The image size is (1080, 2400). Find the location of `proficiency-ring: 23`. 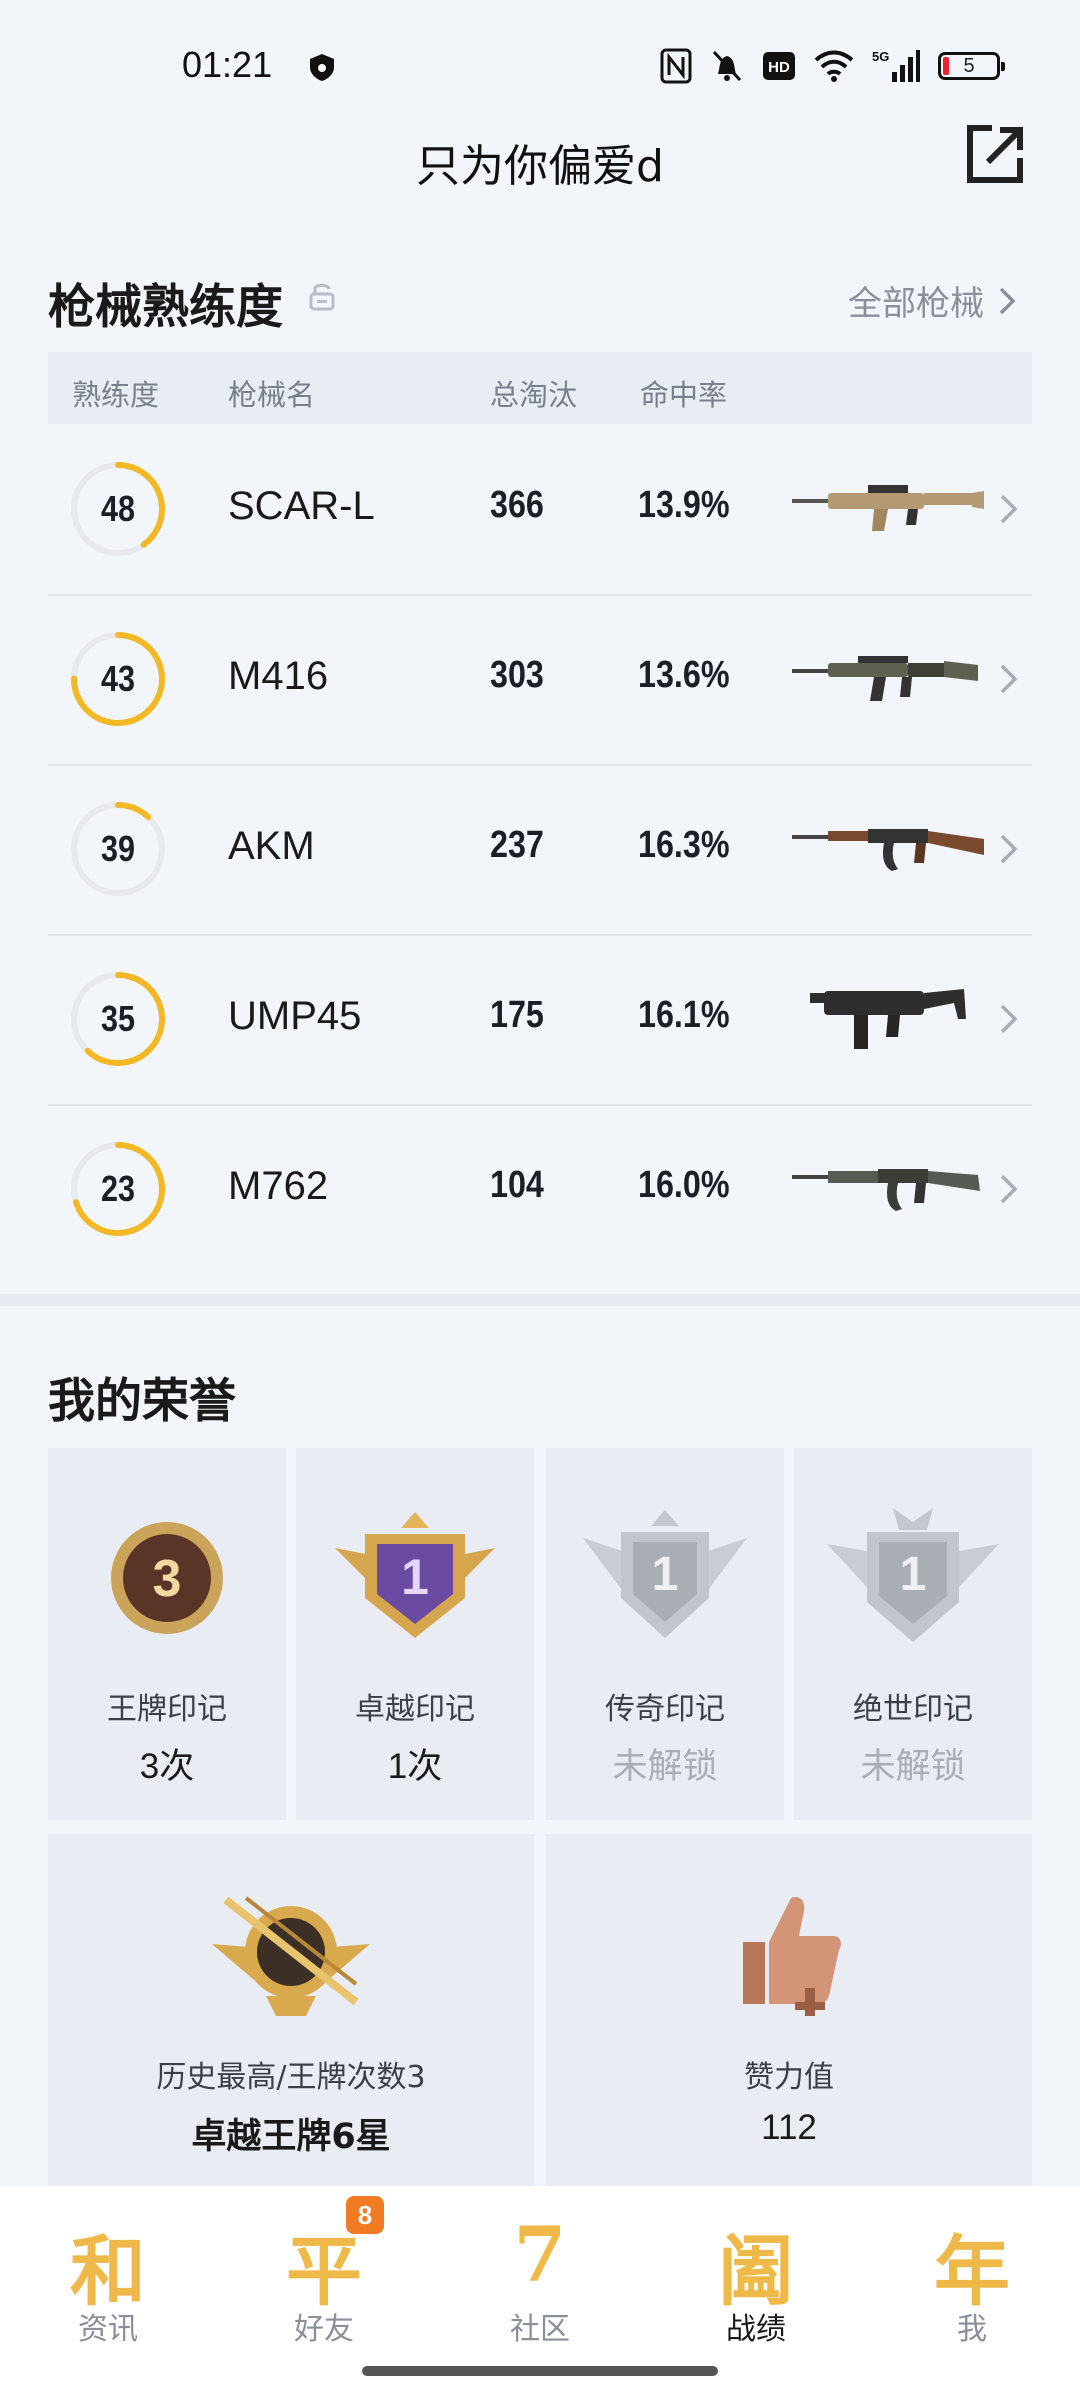

proficiency-ring: 23 is located at coordinates (118, 1189).